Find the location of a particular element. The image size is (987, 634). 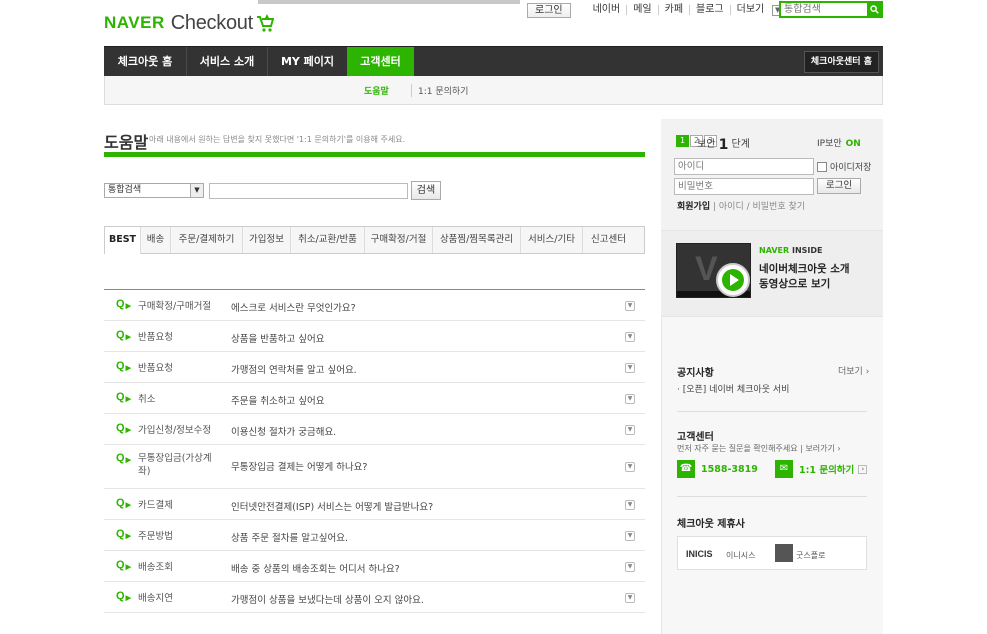

tab-order-payment: 주문/결제하기 is located at coordinates (207, 240).